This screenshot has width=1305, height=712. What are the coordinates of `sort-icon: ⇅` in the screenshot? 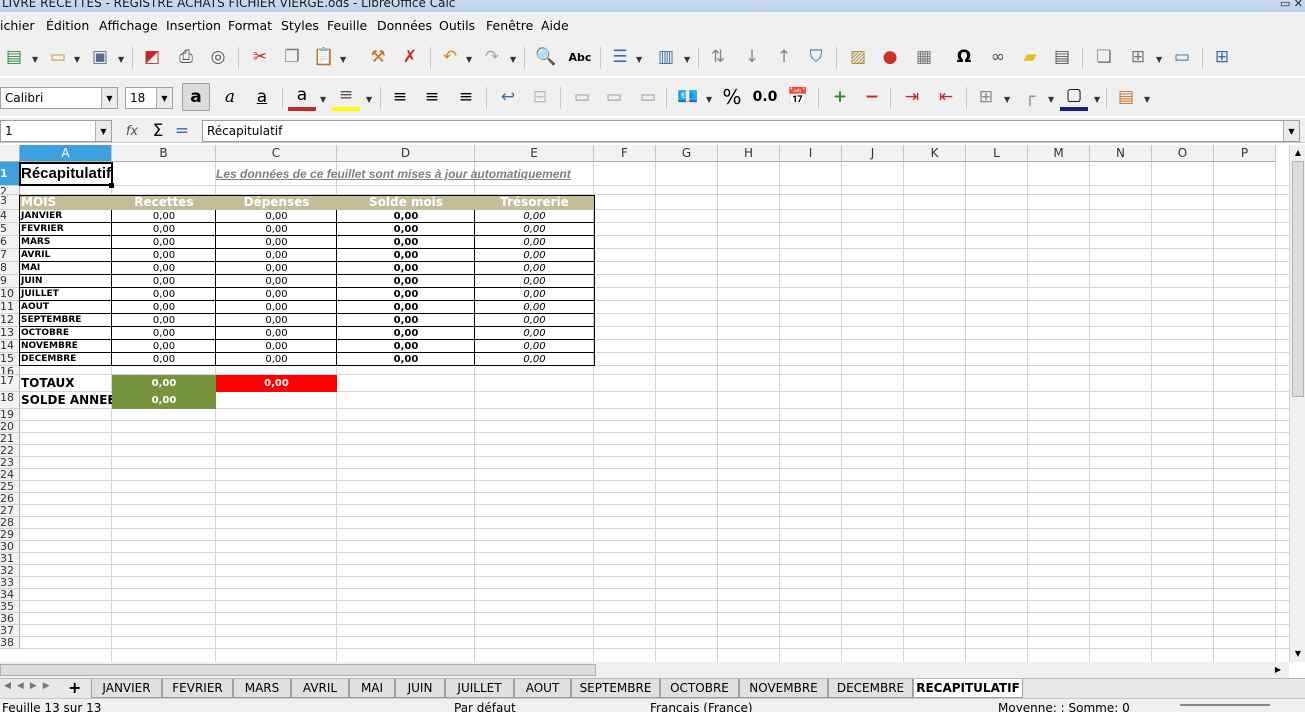 It's located at (718, 57).